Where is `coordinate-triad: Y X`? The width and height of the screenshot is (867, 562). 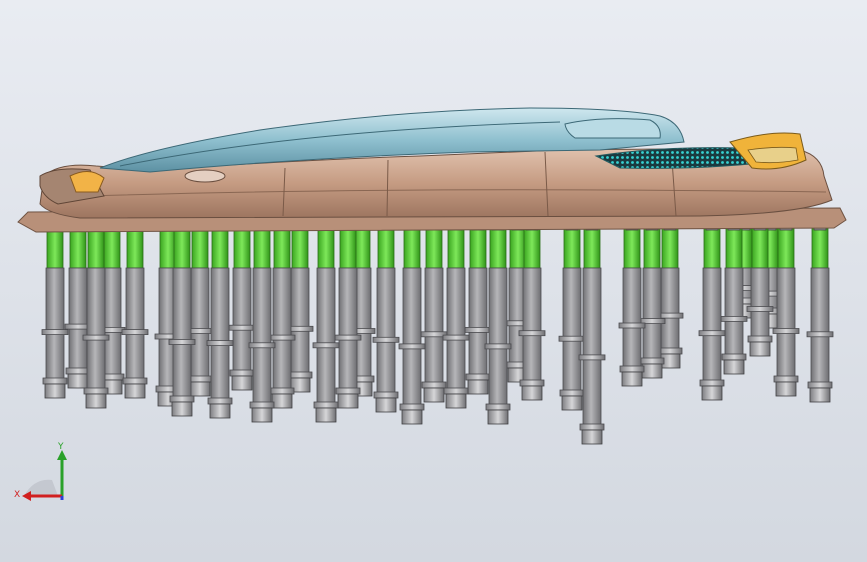
coordinate-triad: Y X is located at coordinates (47, 473).